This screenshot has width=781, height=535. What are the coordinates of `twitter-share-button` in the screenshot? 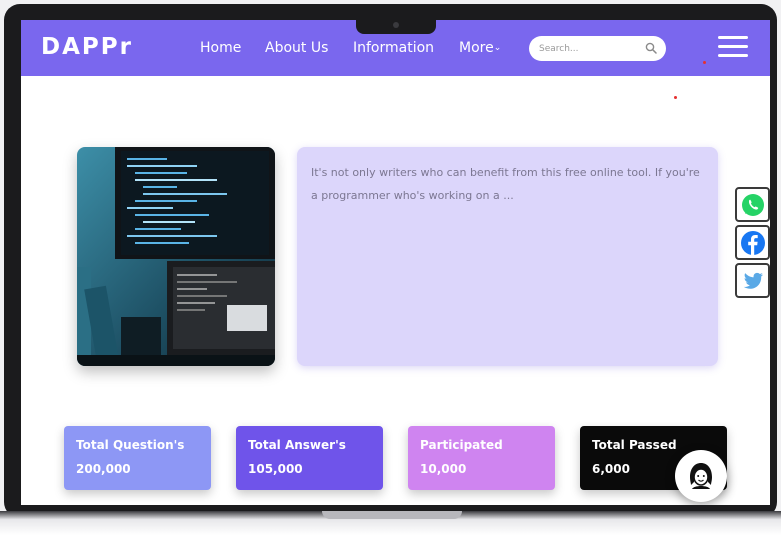 It's located at (752, 280).